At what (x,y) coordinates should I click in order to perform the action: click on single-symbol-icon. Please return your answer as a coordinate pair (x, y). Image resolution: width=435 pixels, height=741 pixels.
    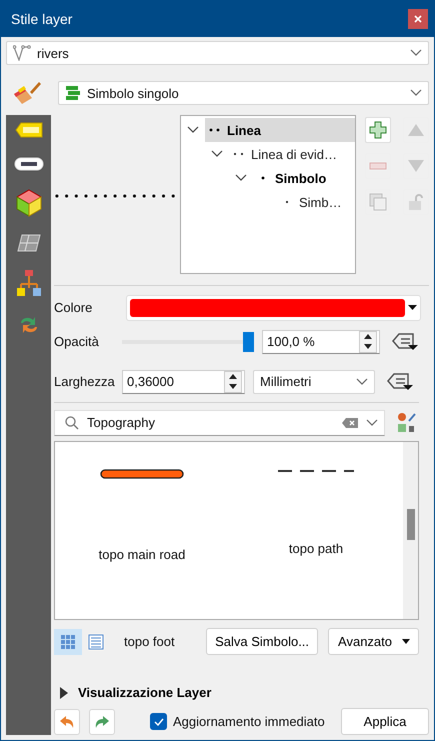
    Looking at the image, I should click on (73, 93).